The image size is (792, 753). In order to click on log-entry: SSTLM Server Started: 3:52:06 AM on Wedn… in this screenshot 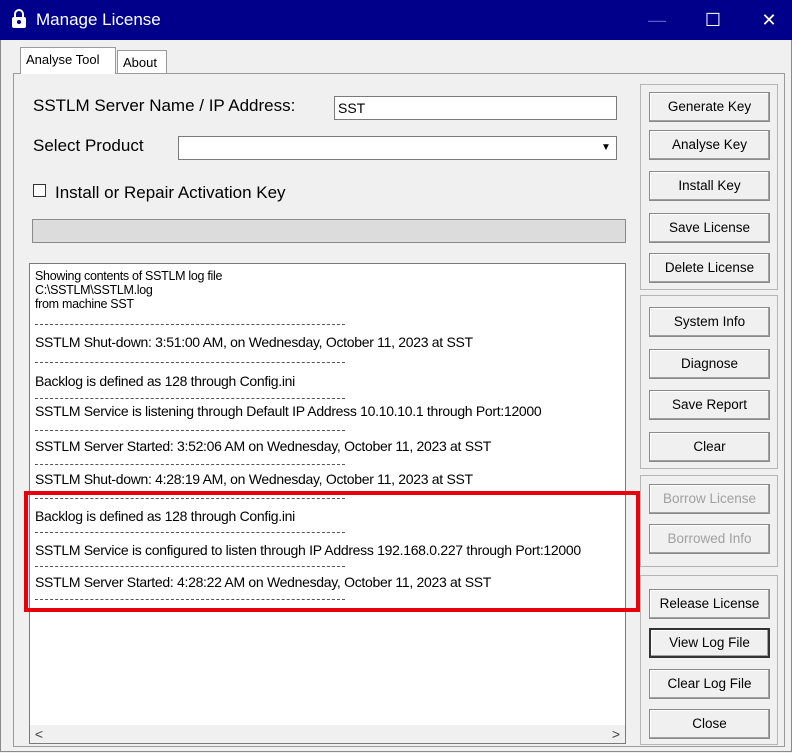, I will do `click(263, 446)`.